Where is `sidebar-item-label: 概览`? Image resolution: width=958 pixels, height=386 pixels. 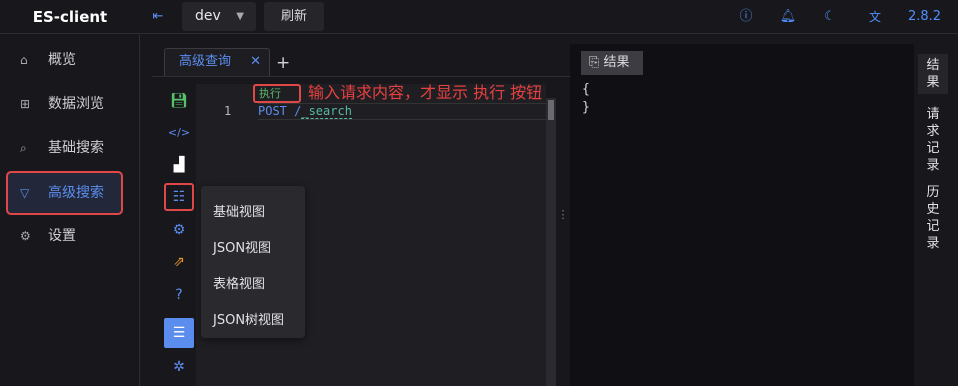 sidebar-item-label: 概览 is located at coordinates (62, 60).